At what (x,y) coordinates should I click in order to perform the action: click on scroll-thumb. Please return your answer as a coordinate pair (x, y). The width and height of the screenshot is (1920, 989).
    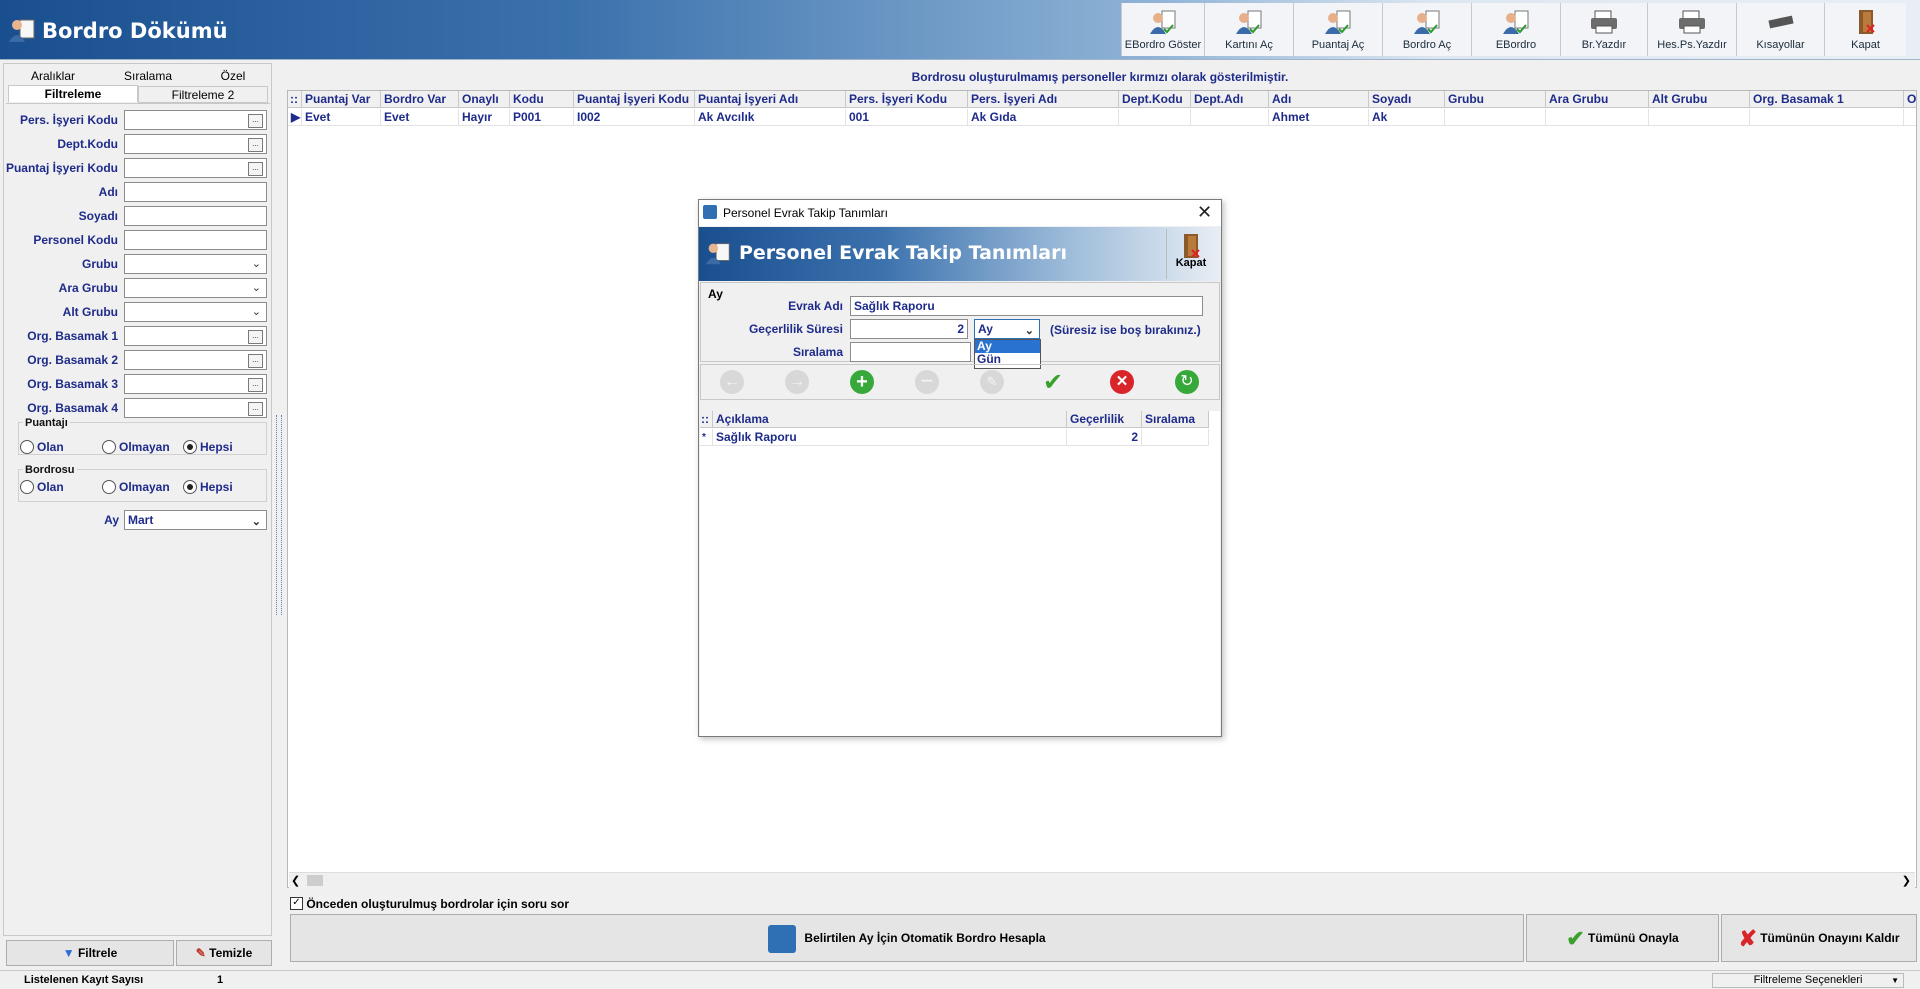
    Looking at the image, I should click on (315, 880).